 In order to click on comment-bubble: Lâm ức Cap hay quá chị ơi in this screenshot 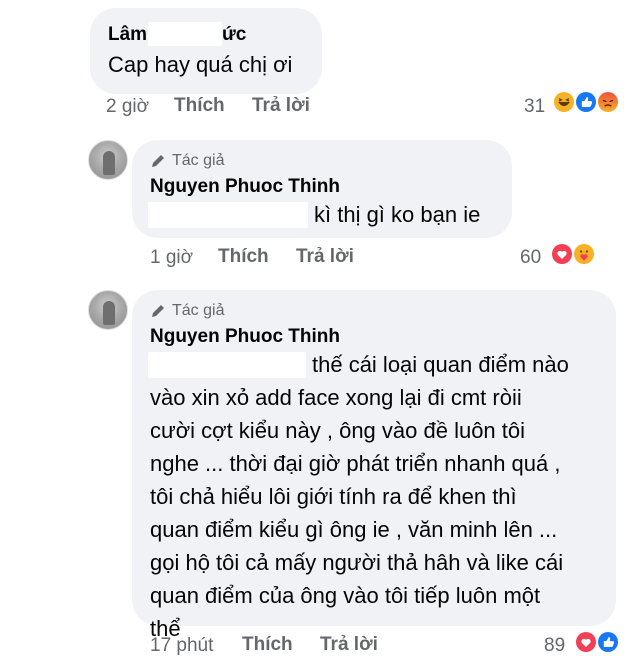, I will do `click(206, 51)`.